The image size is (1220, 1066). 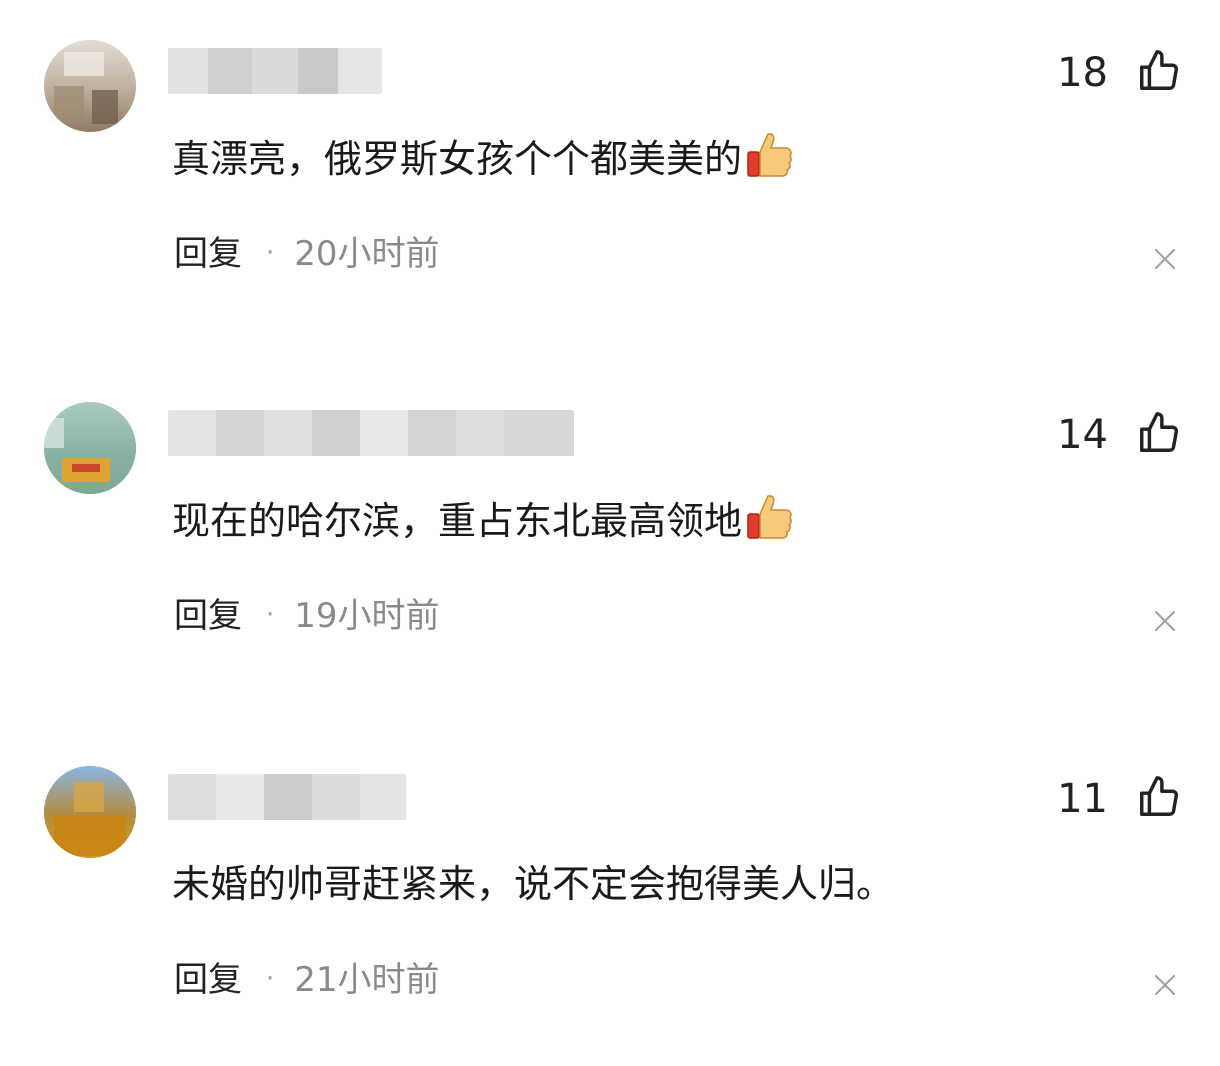 I want to click on comment-time: 21小时前, so click(x=367, y=980).